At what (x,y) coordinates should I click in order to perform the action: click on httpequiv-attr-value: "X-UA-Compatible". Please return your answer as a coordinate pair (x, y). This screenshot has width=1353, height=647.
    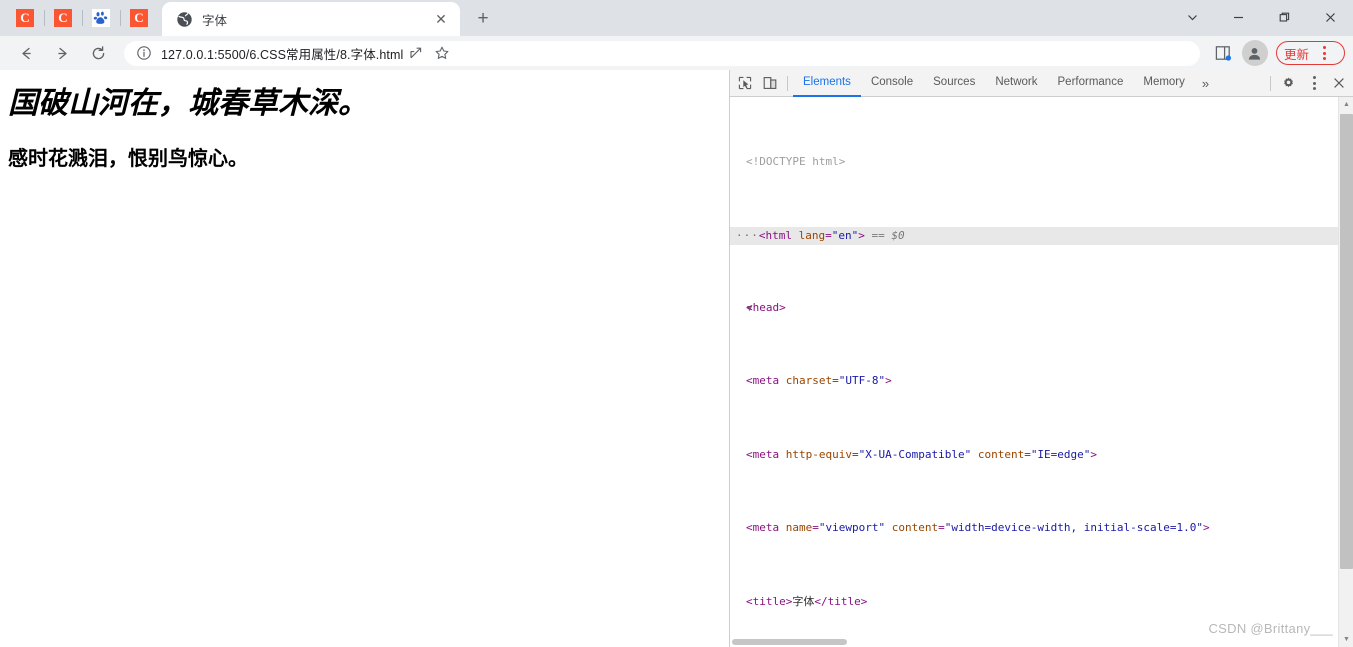
    Looking at the image, I should click on (915, 454).